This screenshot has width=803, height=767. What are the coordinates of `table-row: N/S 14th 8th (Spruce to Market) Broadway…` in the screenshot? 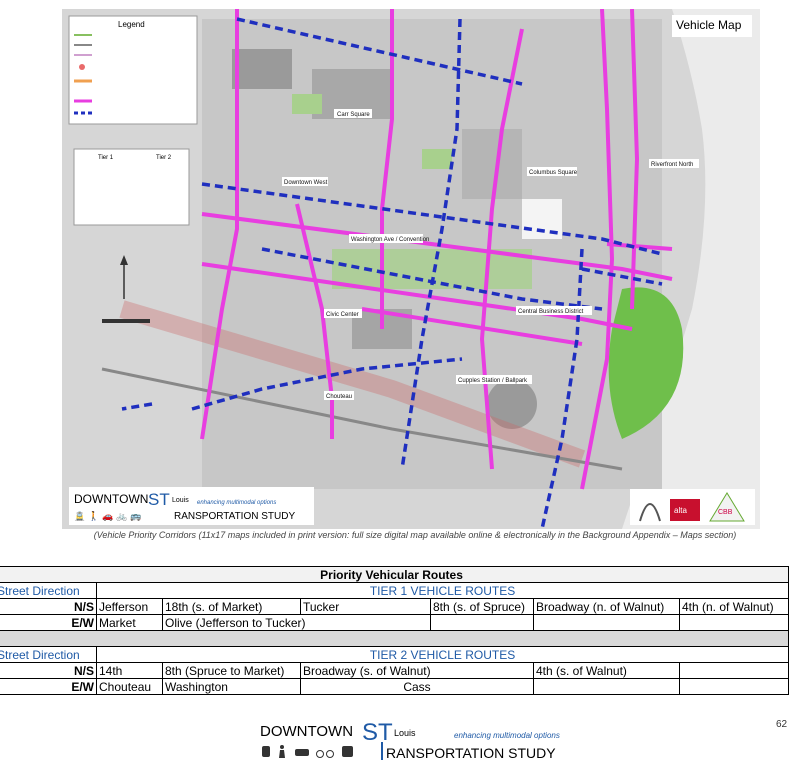 It's located at (395, 670).